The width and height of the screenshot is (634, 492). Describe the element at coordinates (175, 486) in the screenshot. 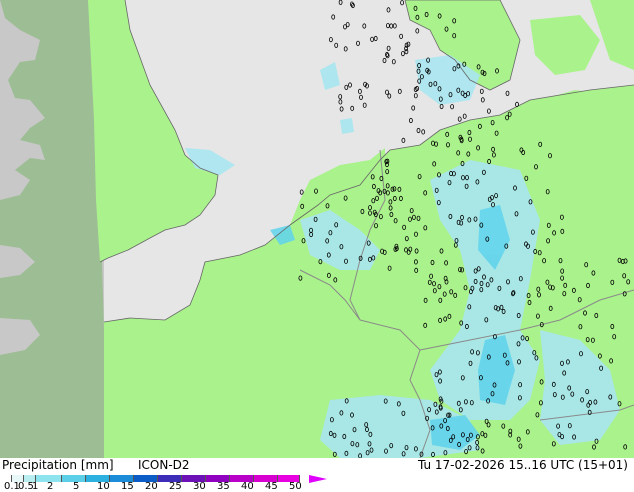

I see `scale-tick-label: 25` at that location.